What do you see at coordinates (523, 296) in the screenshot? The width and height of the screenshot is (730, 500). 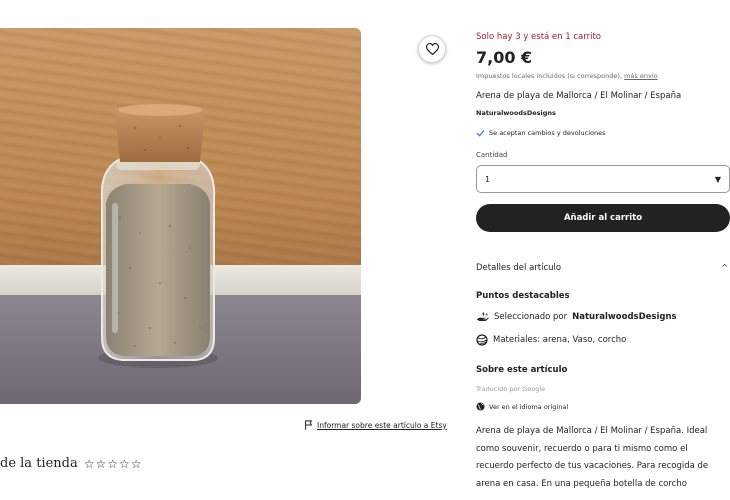 I see `highlights-title: Puntos destacables` at bounding box center [523, 296].